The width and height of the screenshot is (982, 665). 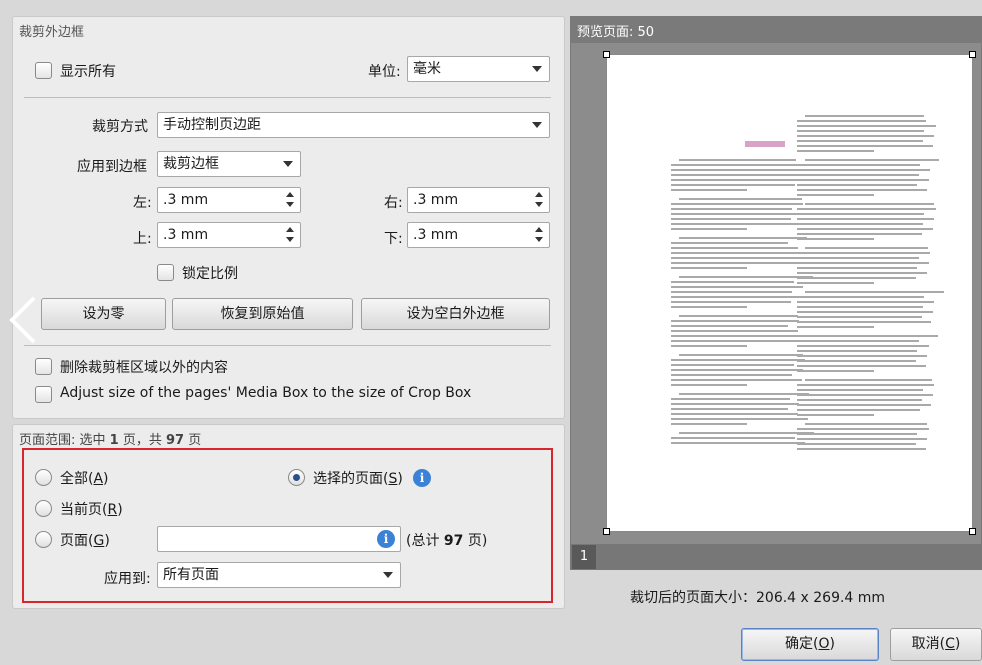 What do you see at coordinates (287, 345) in the screenshot?
I see `crop-divider-bottom` at bounding box center [287, 345].